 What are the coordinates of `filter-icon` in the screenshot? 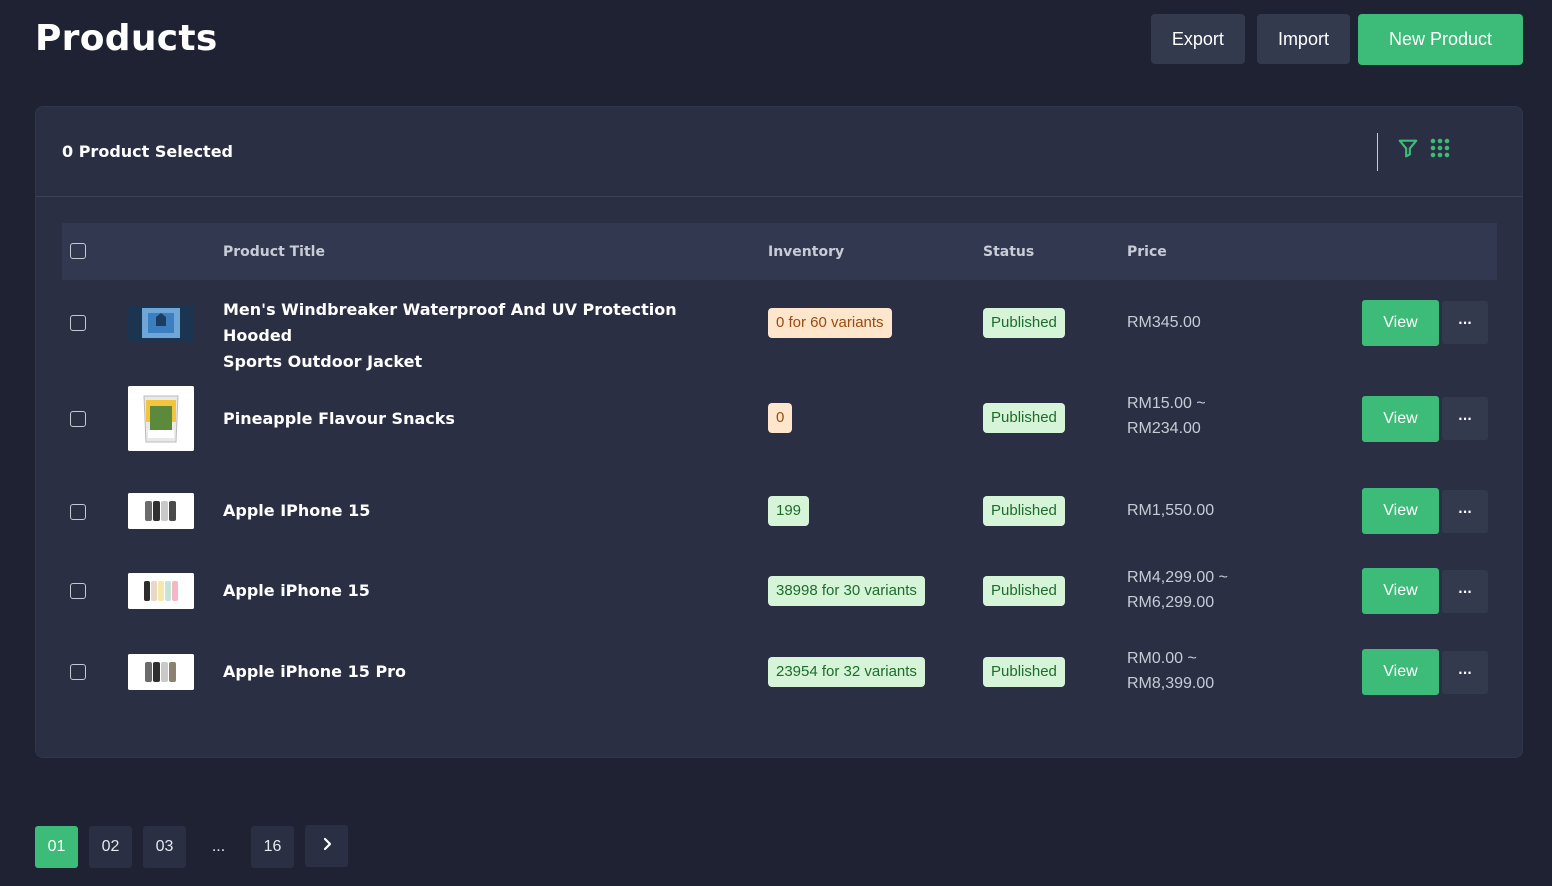 It's located at (1408, 148).